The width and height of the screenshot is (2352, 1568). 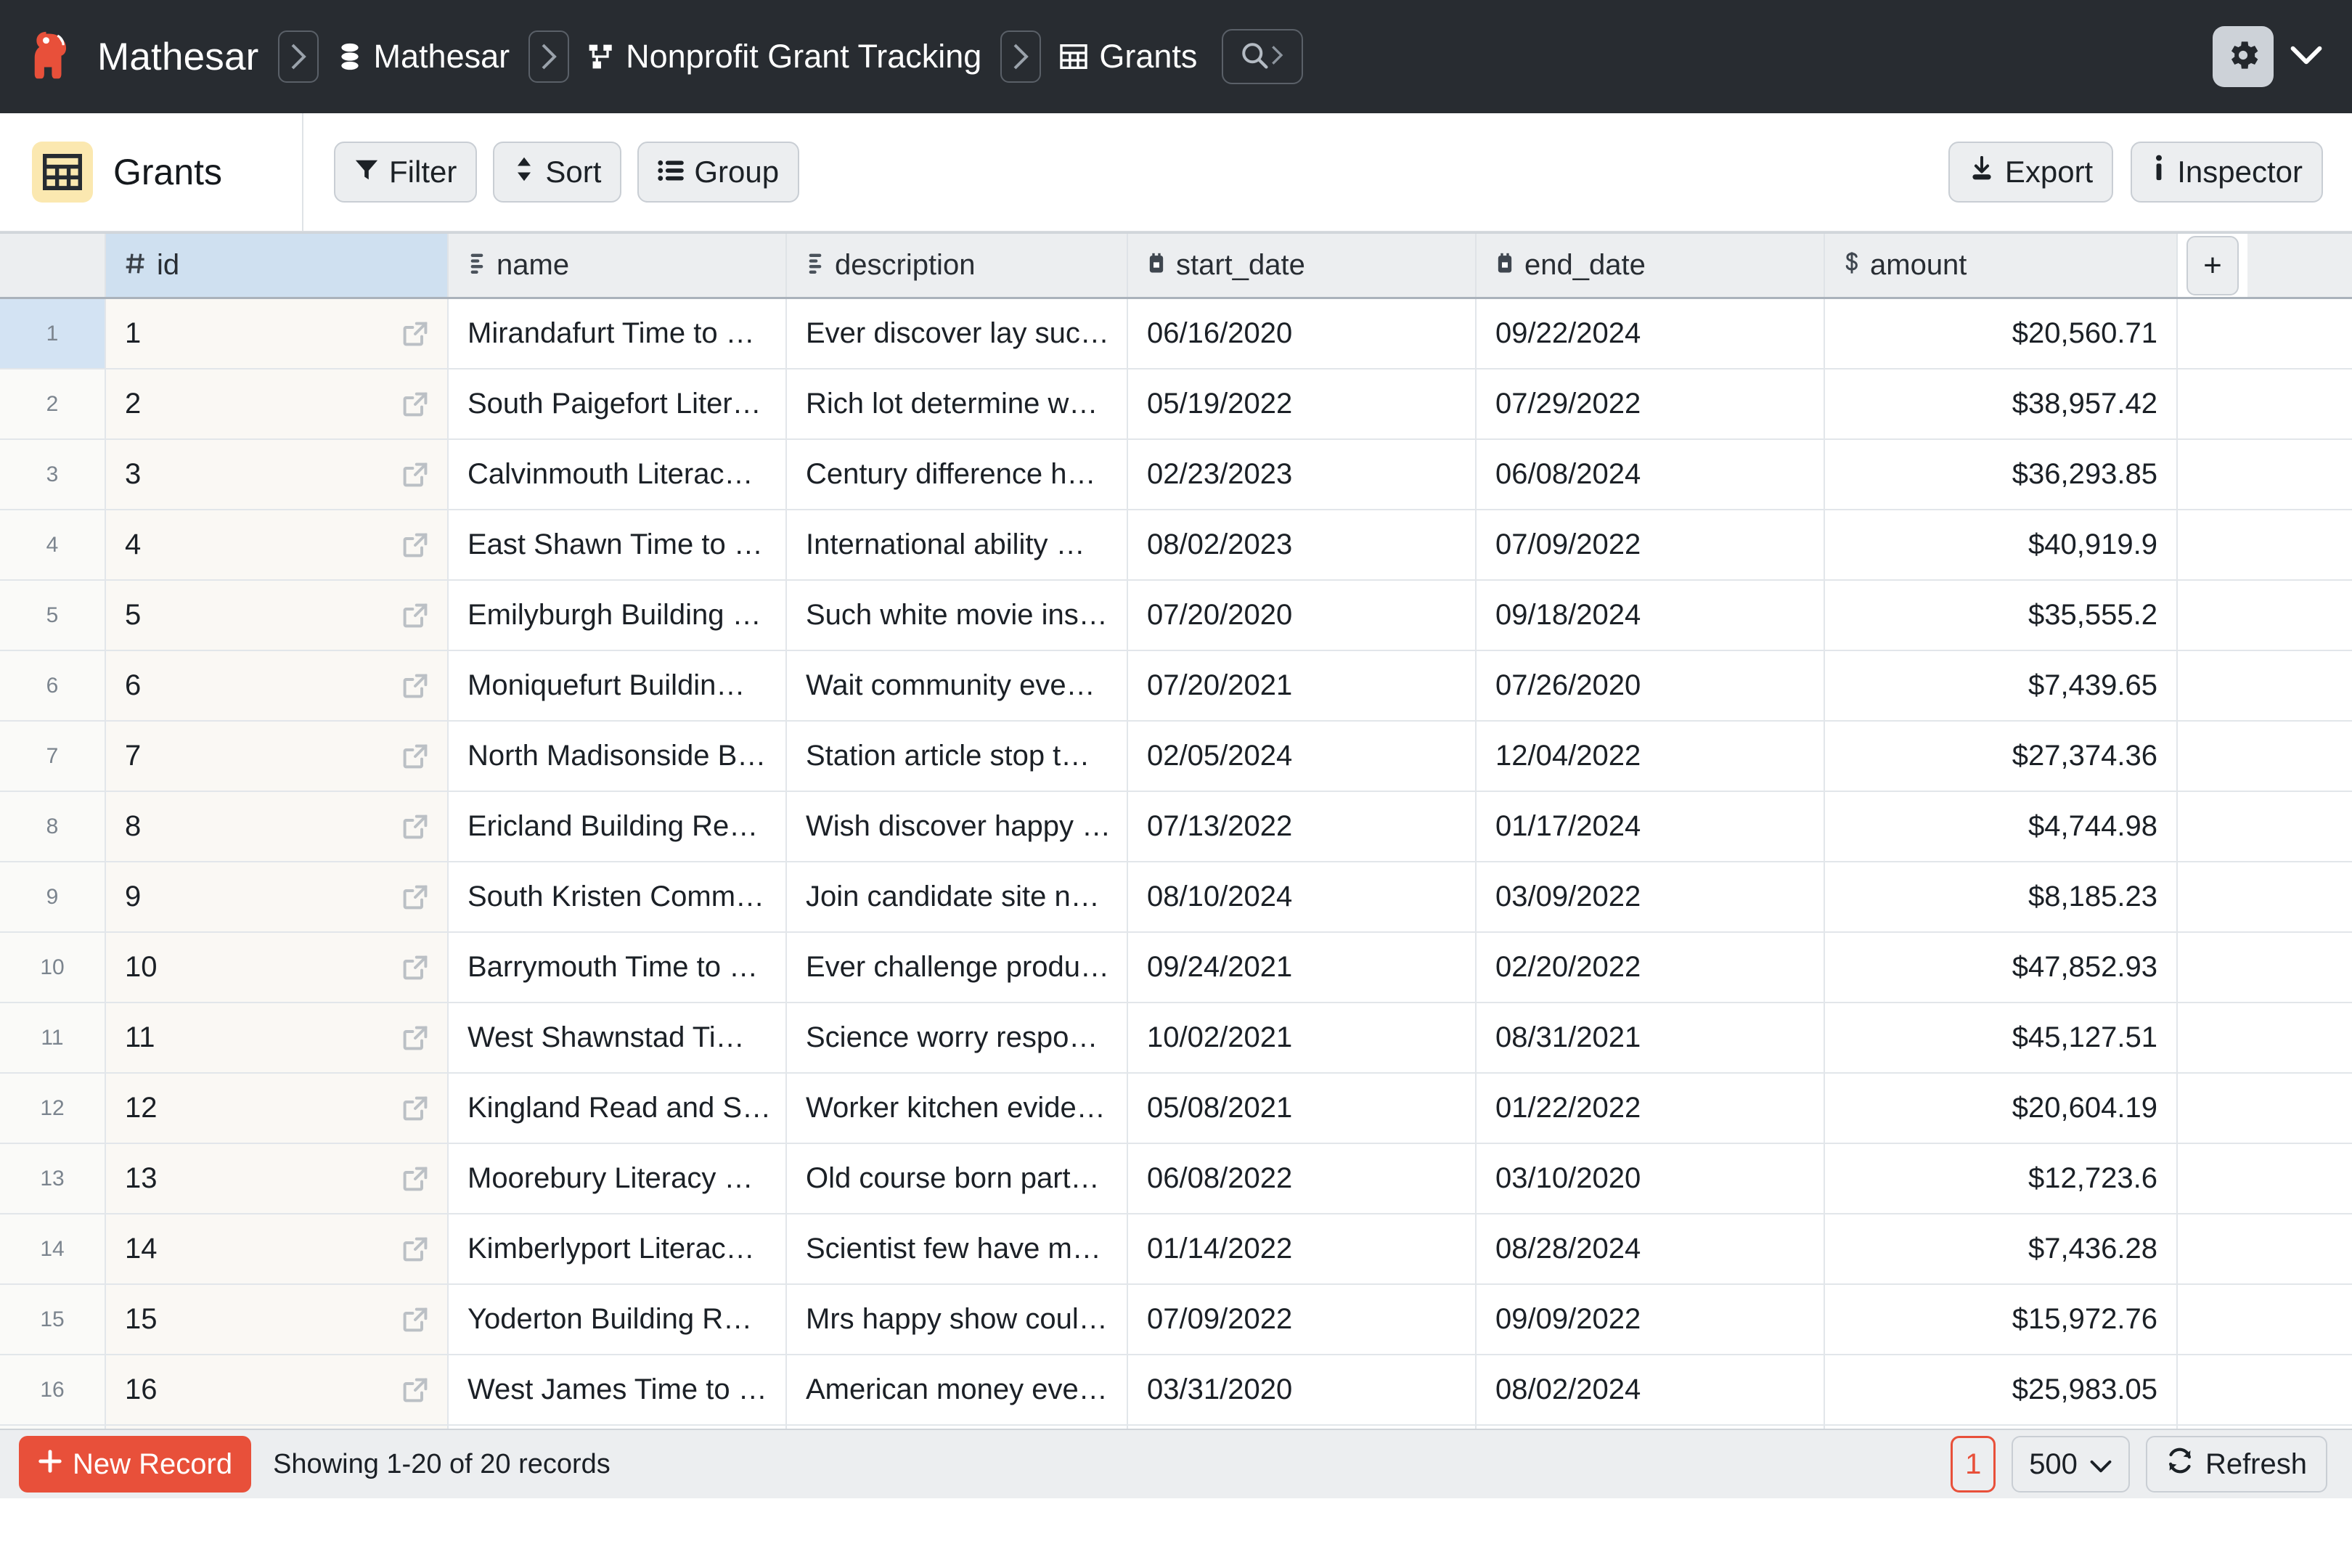 I want to click on cell-end-date: 08/28/2024, so click(x=1651, y=1249).